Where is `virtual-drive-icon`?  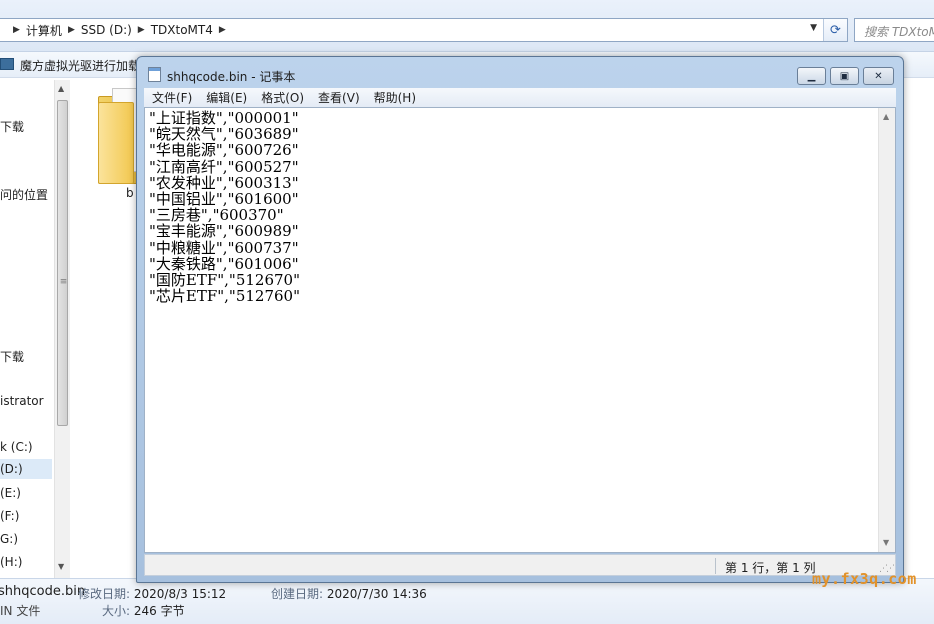
virtual-drive-icon is located at coordinates (7, 64).